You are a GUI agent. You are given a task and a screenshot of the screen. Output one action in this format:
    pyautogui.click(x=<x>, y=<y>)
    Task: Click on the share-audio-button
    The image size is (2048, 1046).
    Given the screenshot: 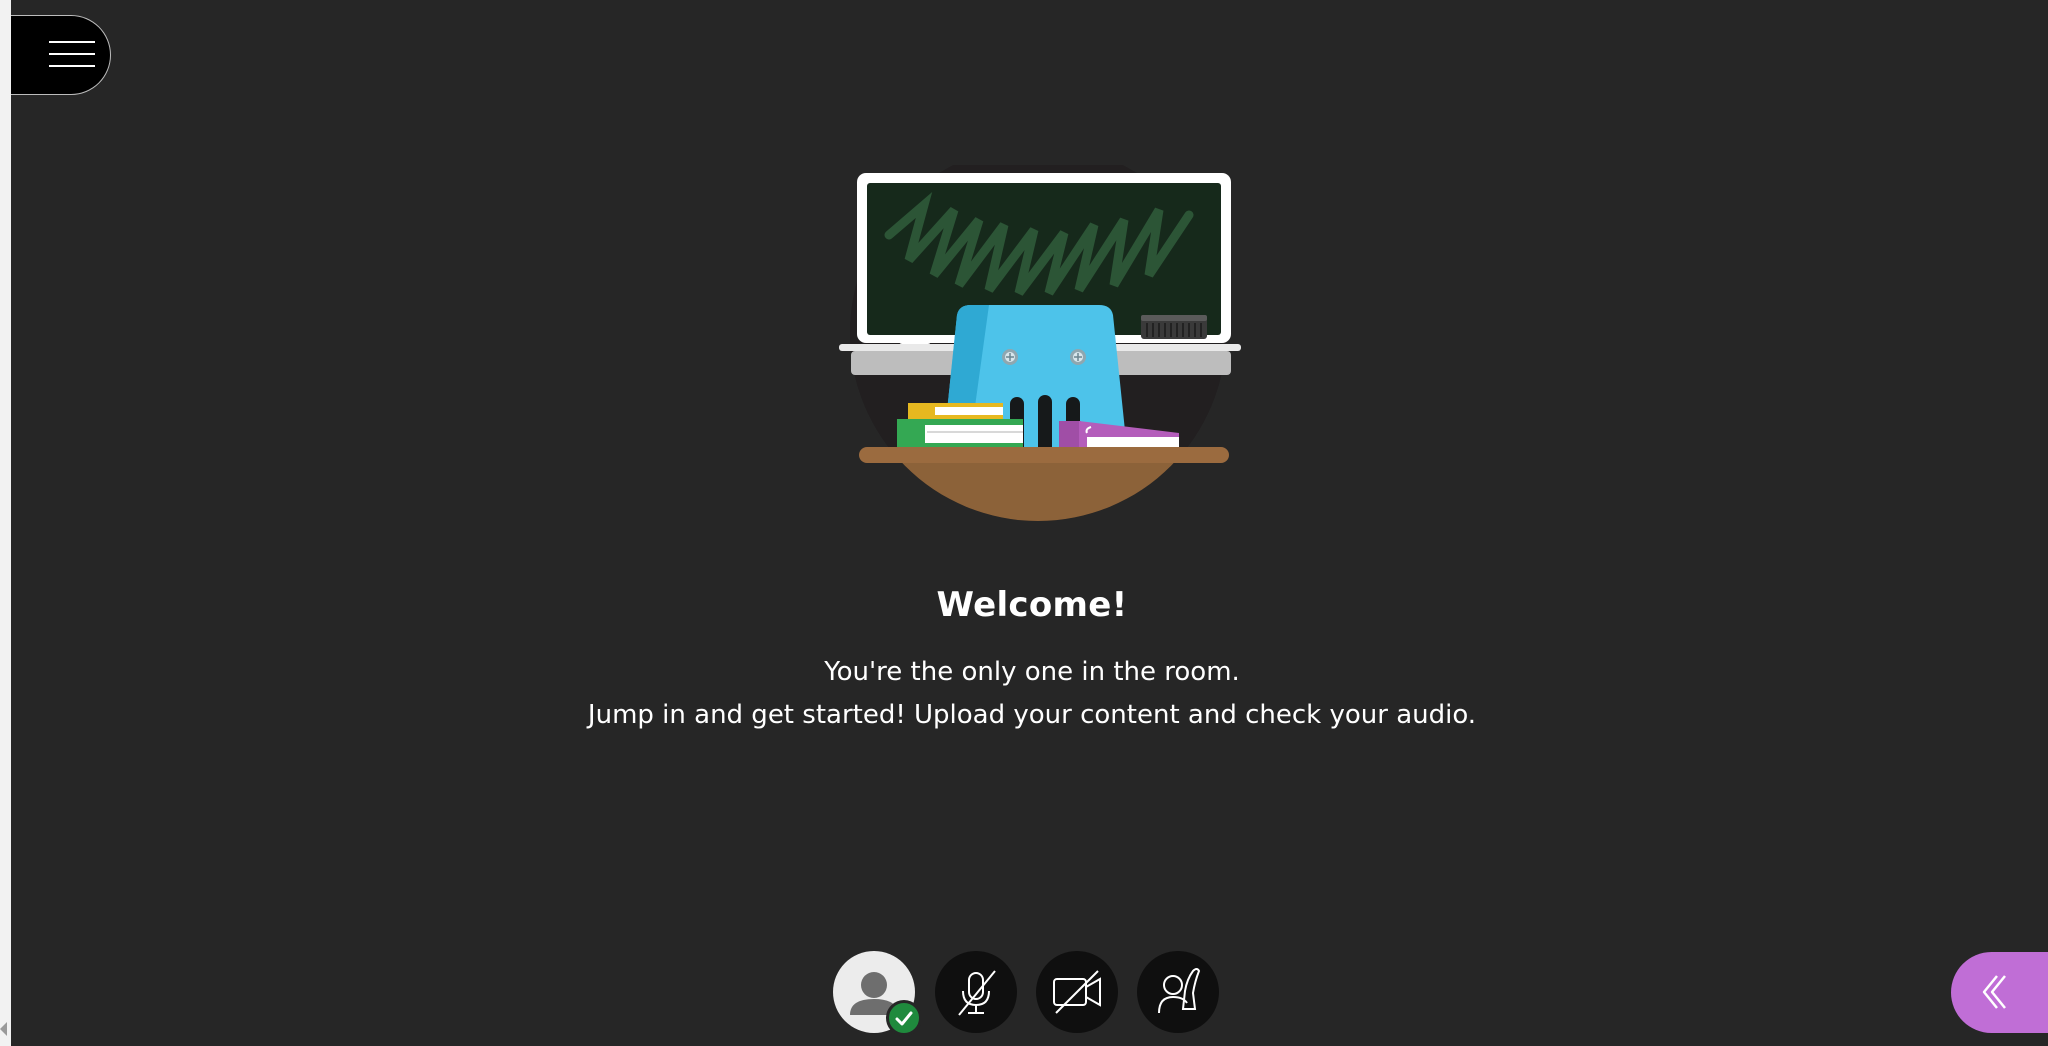 What is the action you would take?
    pyautogui.click(x=976, y=992)
    